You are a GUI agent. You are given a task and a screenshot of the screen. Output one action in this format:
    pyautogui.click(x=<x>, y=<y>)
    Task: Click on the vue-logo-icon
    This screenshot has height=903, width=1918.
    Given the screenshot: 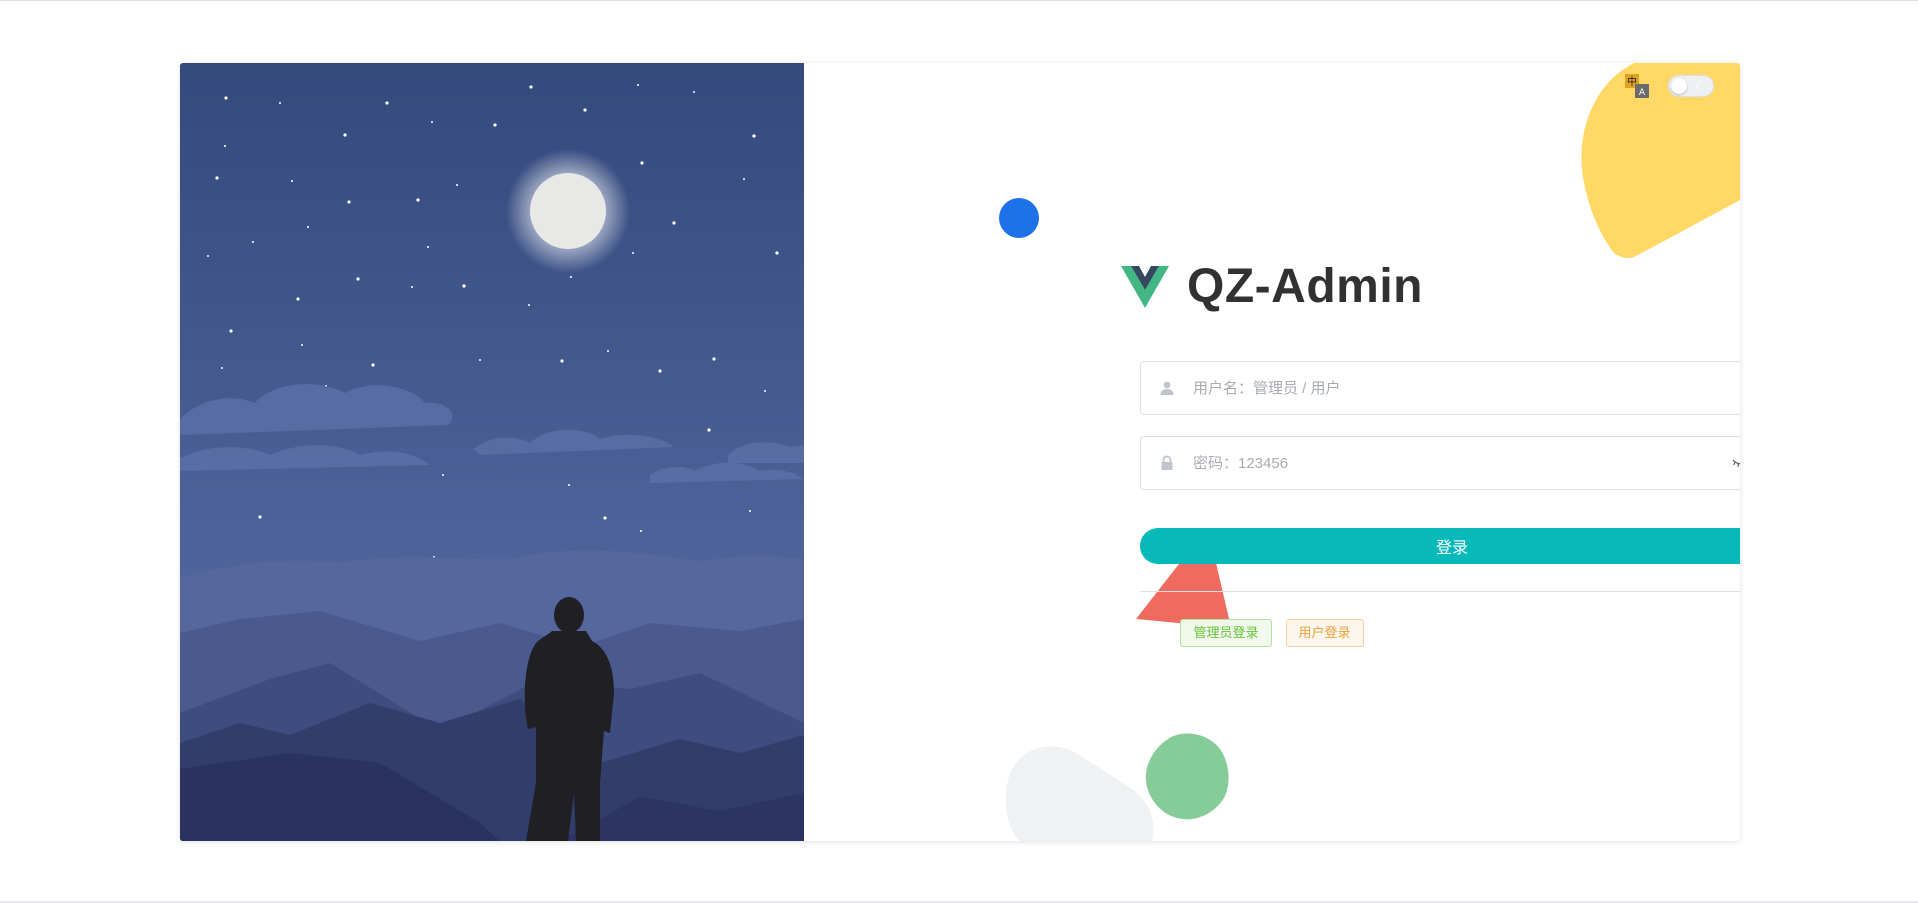 What is the action you would take?
    pyautogui.click(x=1145, y=286)
    